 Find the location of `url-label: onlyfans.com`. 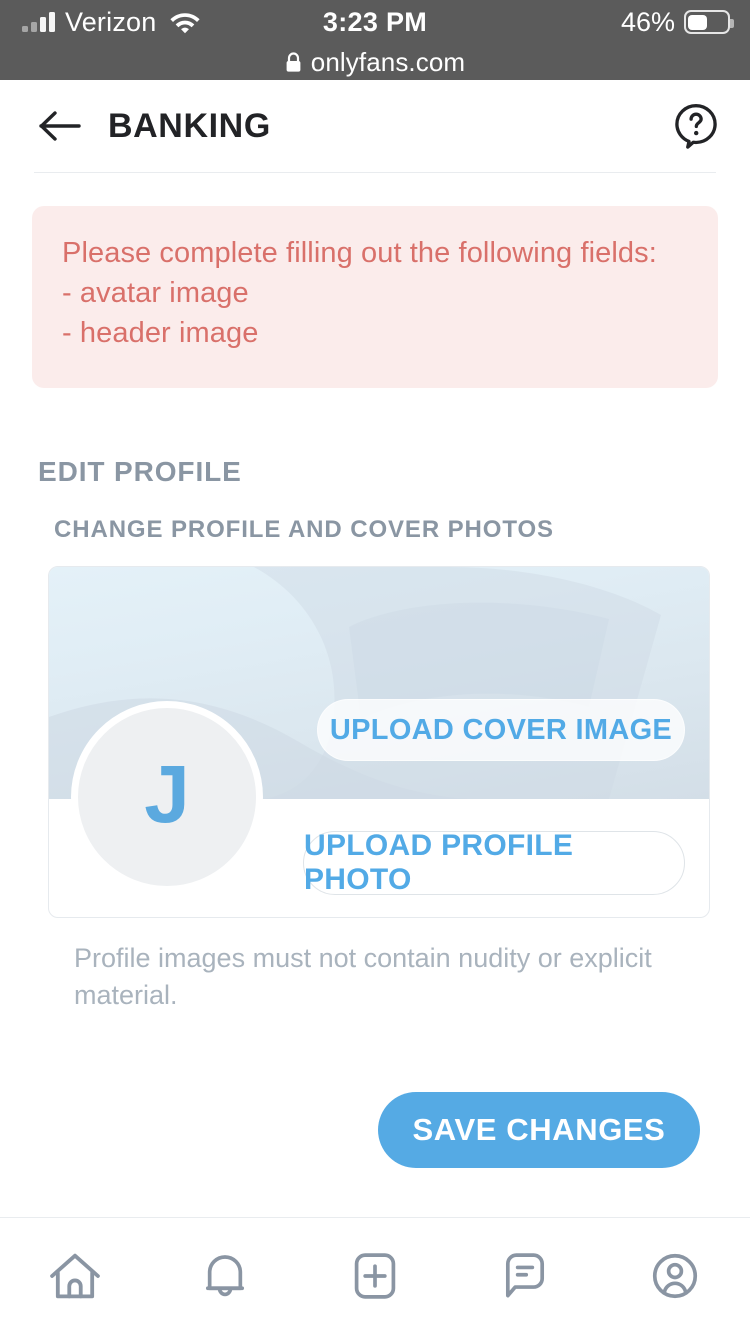

url-label: onlyfans.com is located at coordinates (388, 61).